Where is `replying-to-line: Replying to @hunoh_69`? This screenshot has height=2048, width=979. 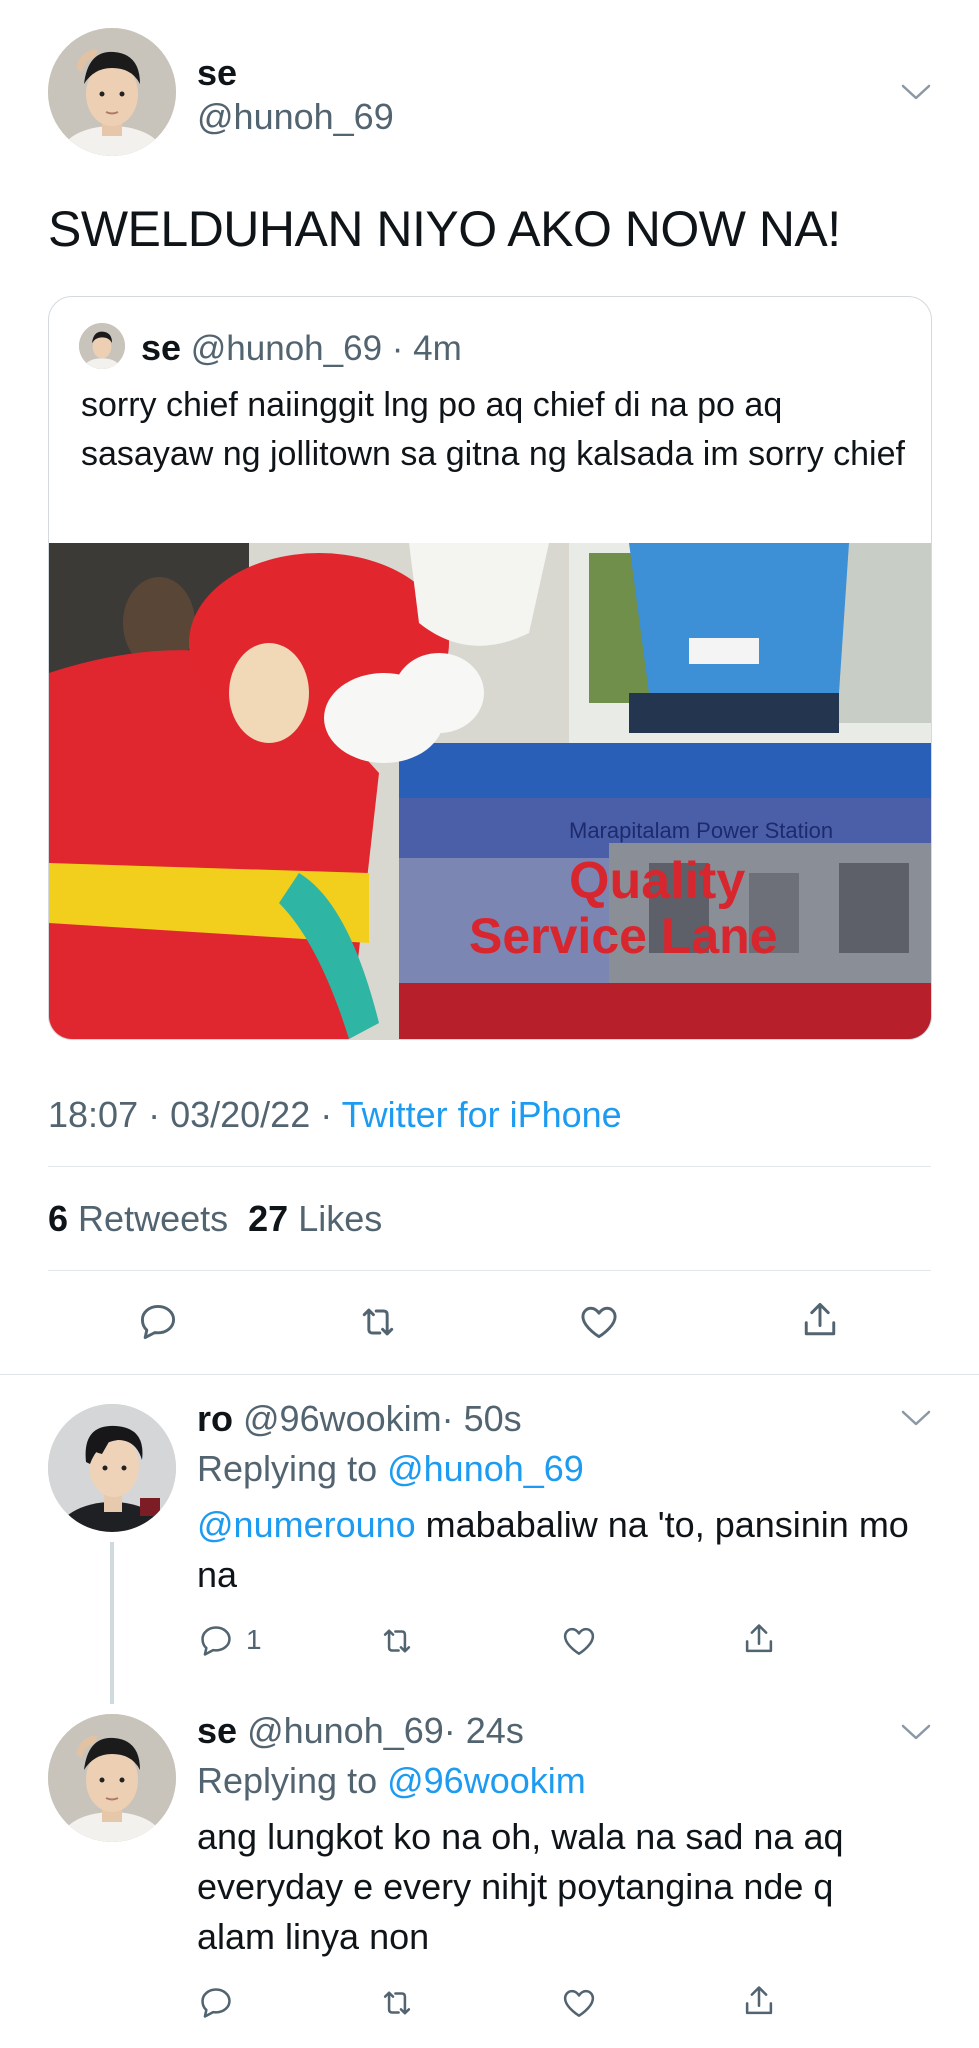
replying-to-line: Replying to @hunoh_69 is located at coordinates (390, 1469).